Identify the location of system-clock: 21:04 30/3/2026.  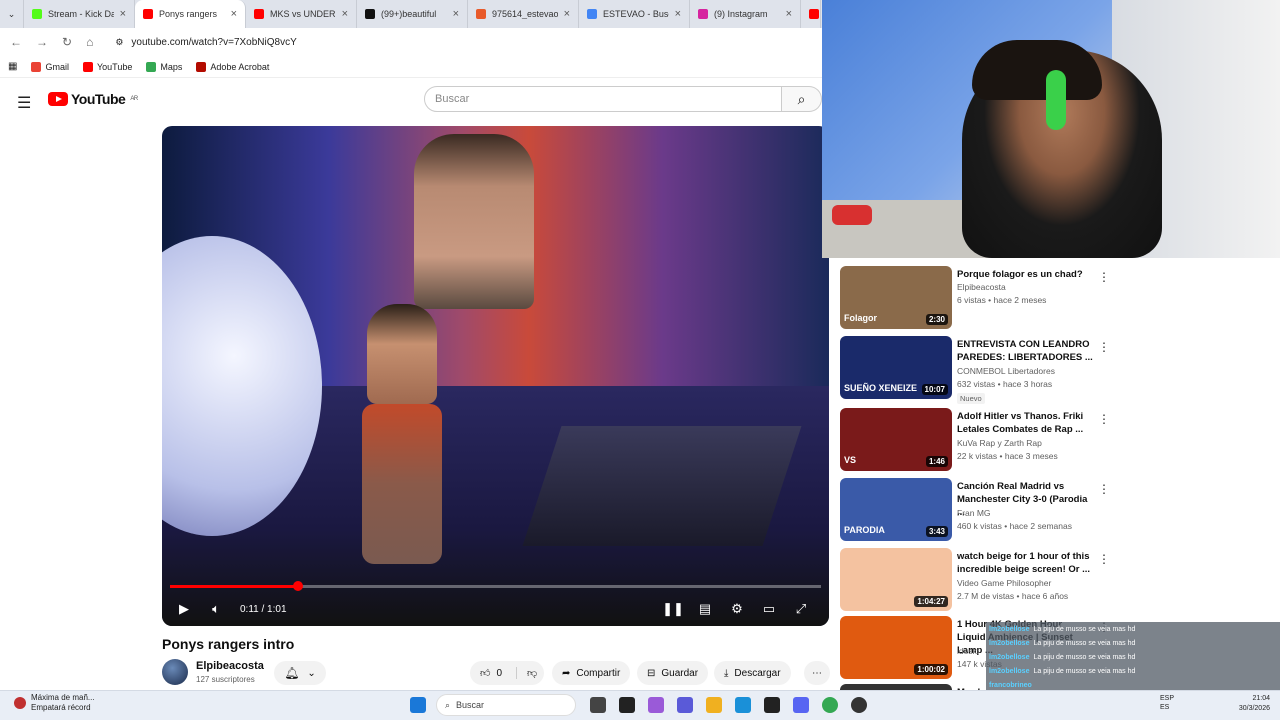
(1248, 704).